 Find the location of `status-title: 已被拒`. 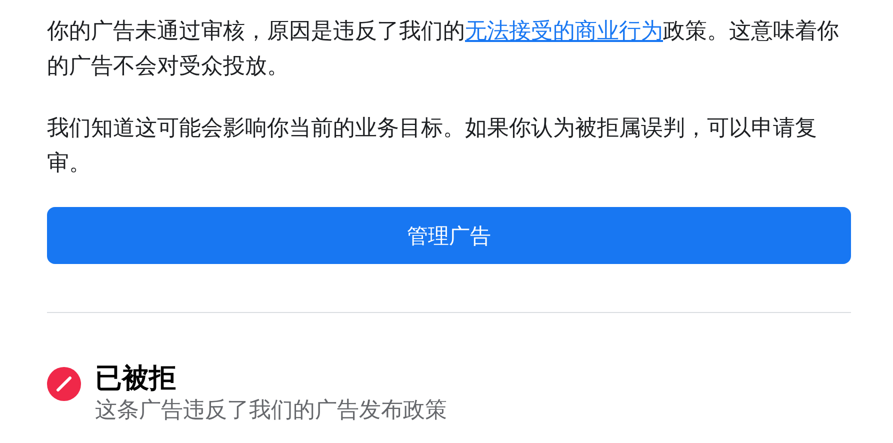

status-title: 已被拒 is located at coordinates (136, 379).